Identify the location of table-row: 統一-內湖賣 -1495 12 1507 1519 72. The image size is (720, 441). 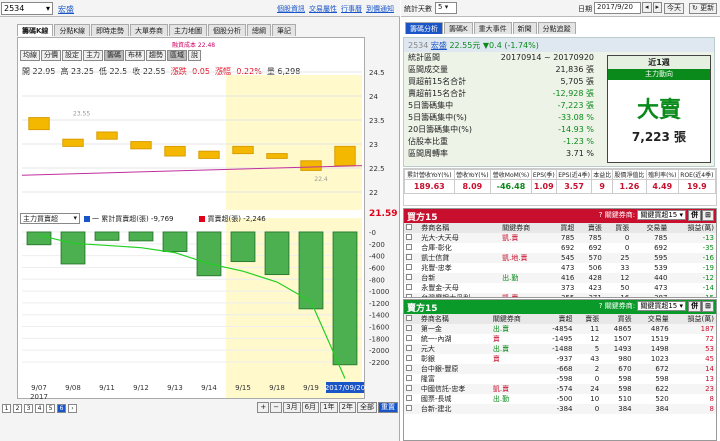
(560, 339).